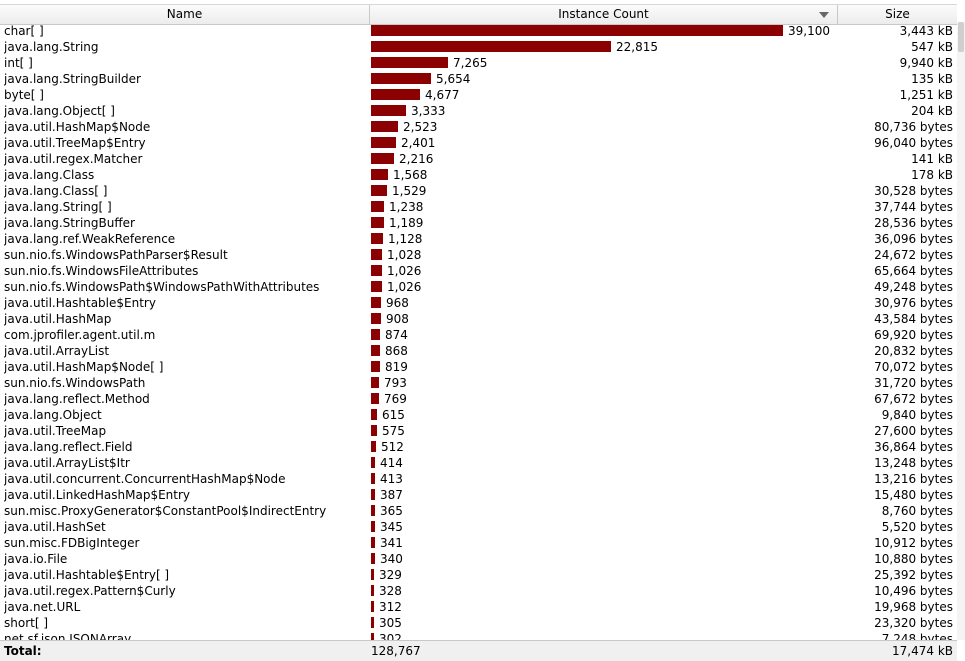 The width and height of the screenshot is (965, 661). Describe the element at coordinates (478, 47) in the screenshot. I see `table-row: java.lang.String 22,815 547 kB` at that location.